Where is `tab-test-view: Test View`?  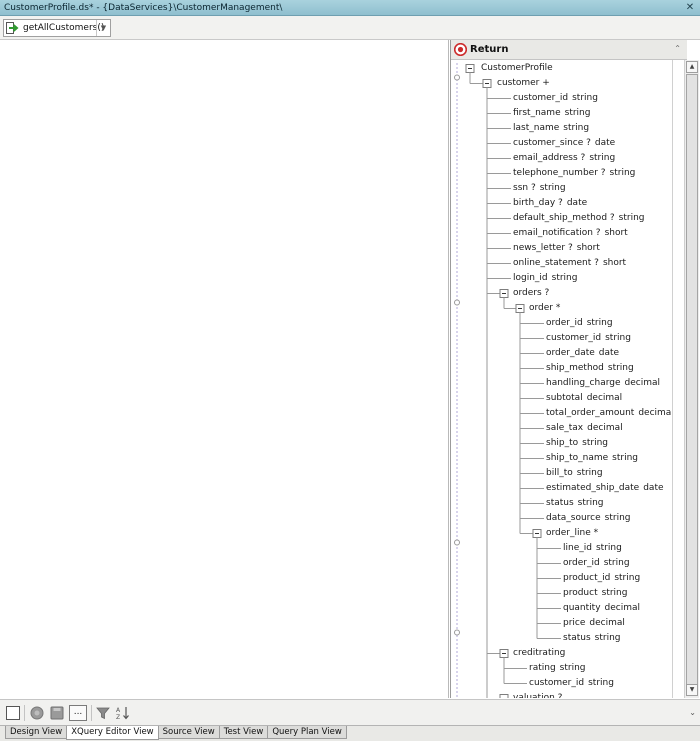 tab-test-view: Test View is located at coordinates (243, 732).